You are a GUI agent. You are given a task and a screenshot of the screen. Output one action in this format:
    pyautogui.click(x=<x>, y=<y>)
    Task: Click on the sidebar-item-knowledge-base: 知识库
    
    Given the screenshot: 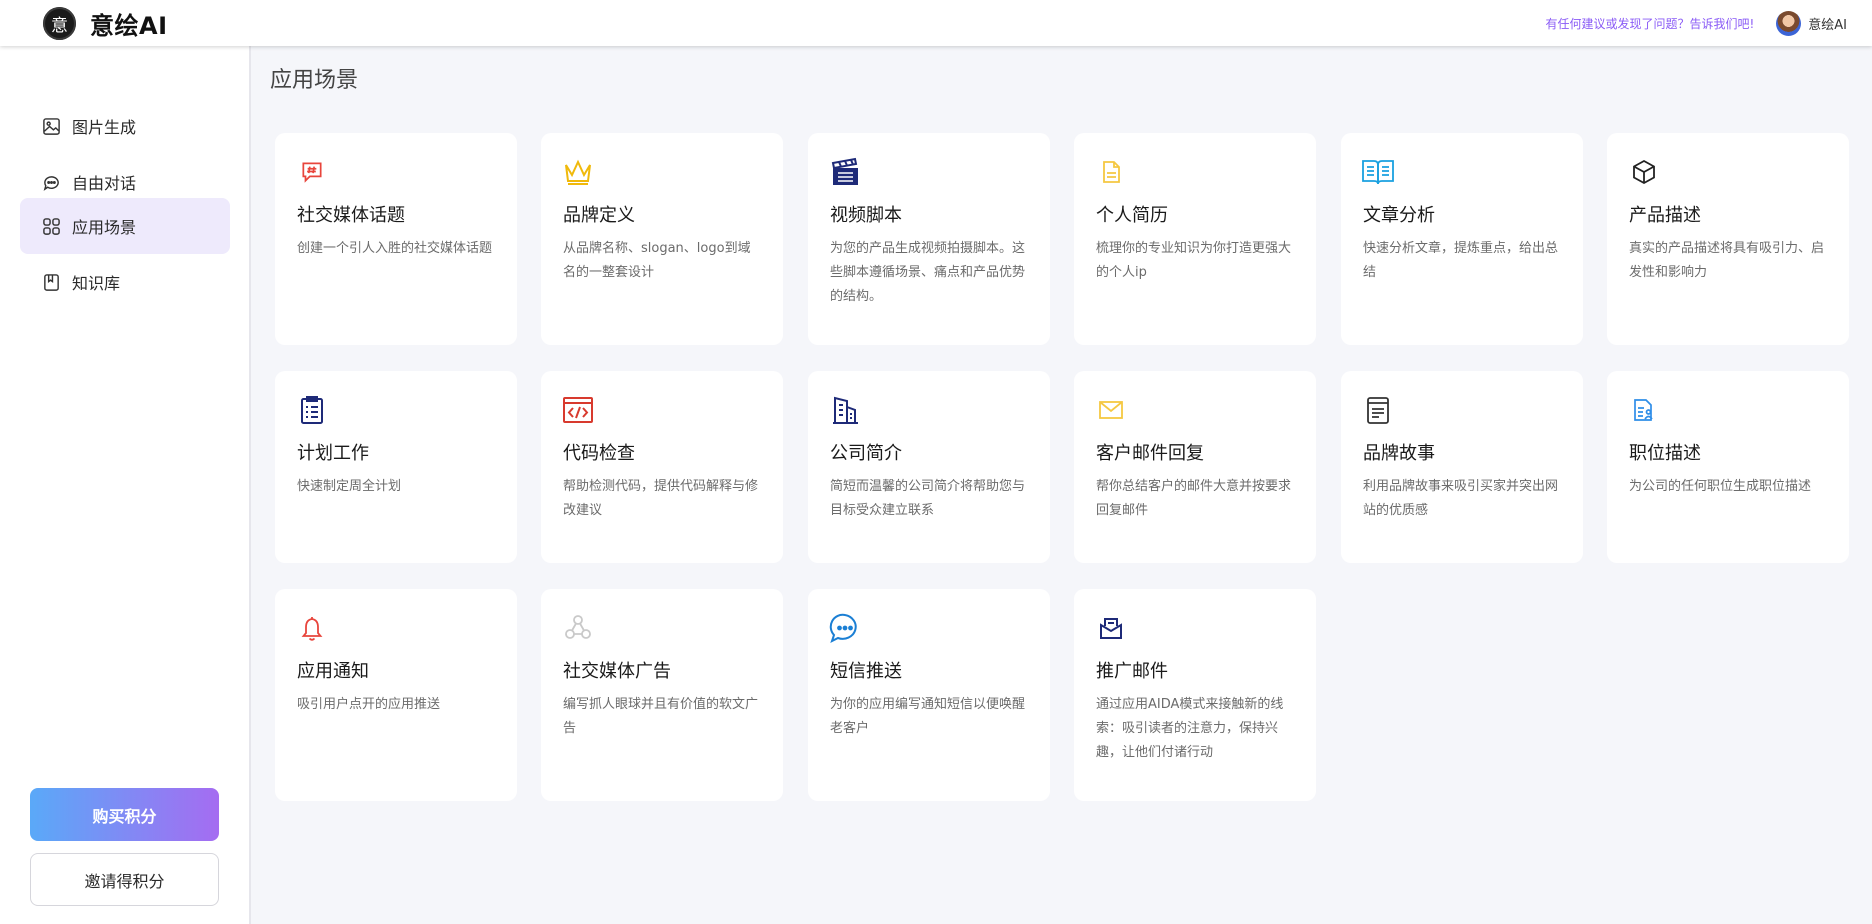 What is the action you would take?
    pyautogui.click(x=125, y=282)
    